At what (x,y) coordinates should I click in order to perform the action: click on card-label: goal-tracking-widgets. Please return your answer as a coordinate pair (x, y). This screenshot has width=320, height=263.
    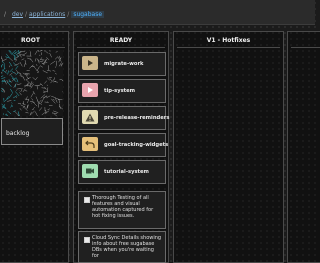
    Looking at the image, I should click on (136, 145).